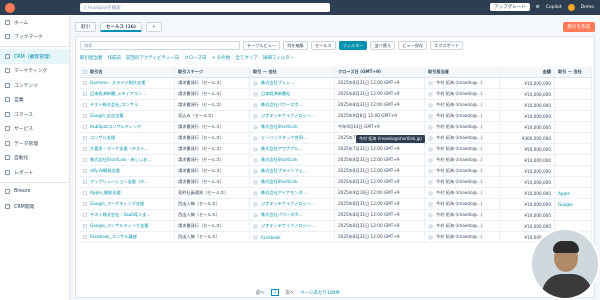 The width and height of the screenshot is (600, 300). I want to click on sidebar-item-crm: CRM（顧客管理）, so click(34, 56).